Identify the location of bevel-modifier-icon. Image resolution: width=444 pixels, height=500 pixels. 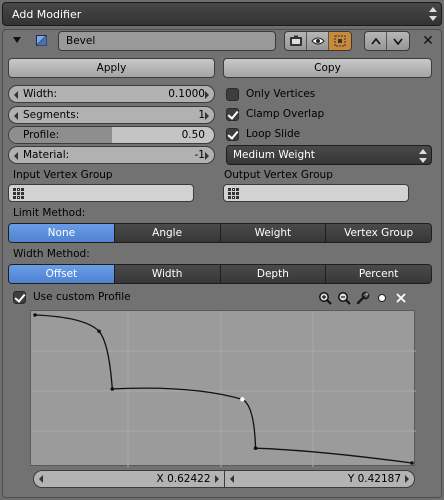
(41, 40).